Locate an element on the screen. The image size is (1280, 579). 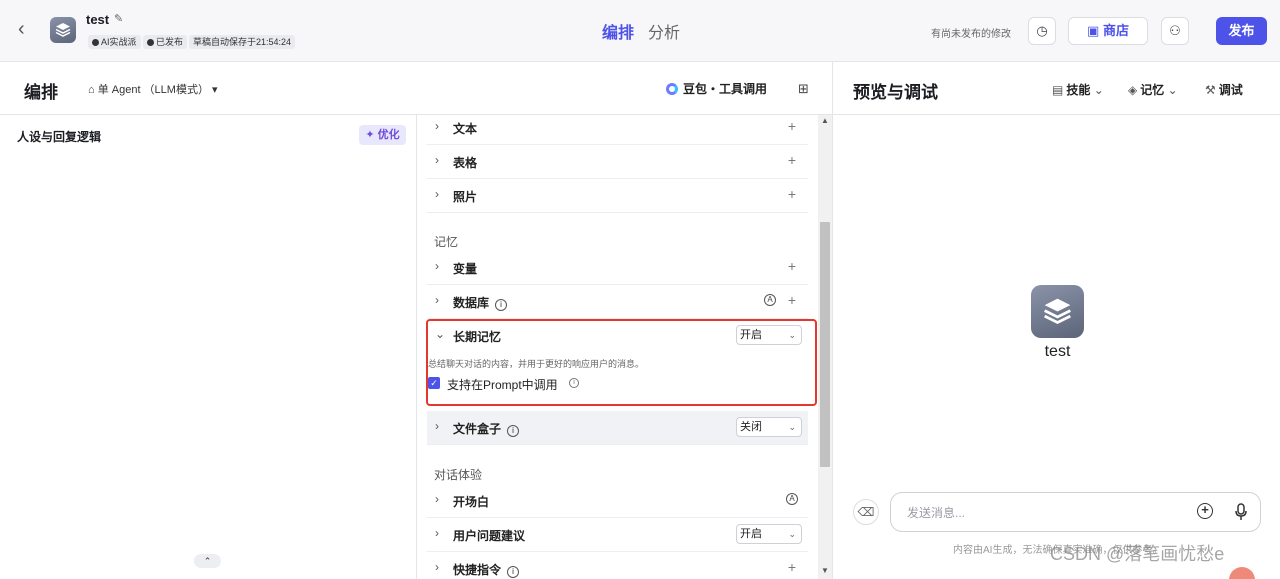
skill-label: 文件盒子 i is located at coordinates (486, 428).